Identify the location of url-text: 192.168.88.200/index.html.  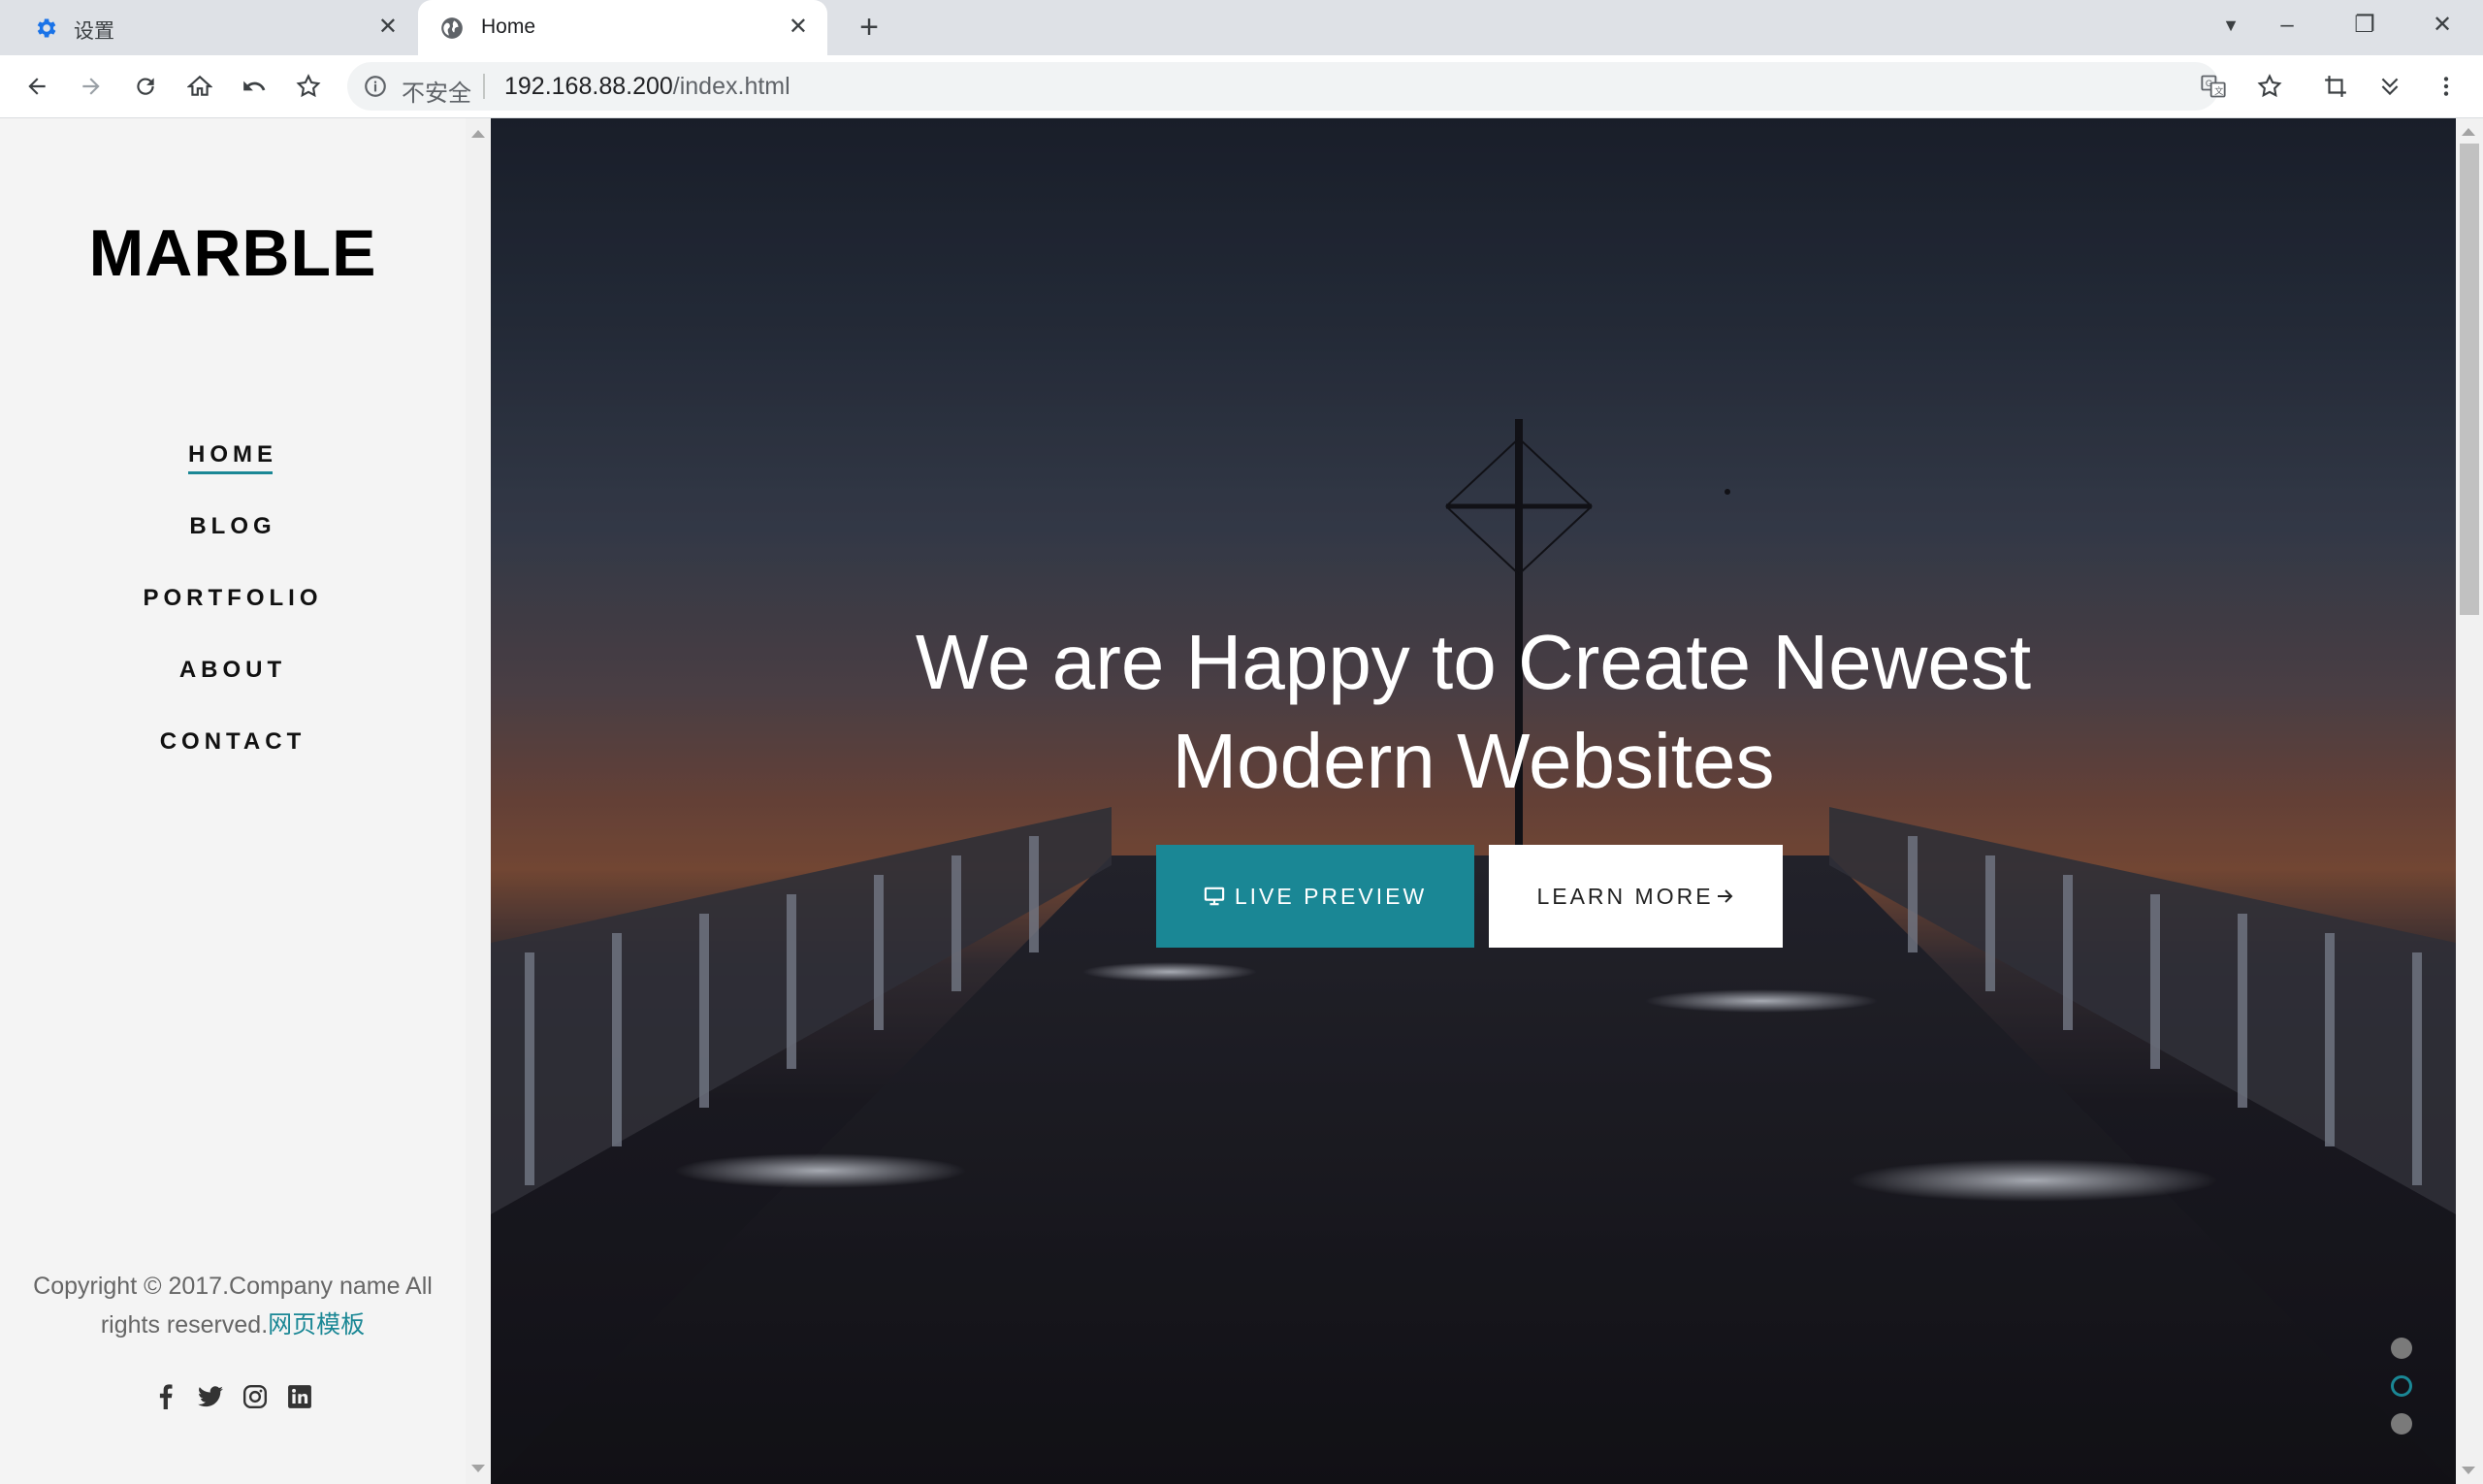
(647, 87).